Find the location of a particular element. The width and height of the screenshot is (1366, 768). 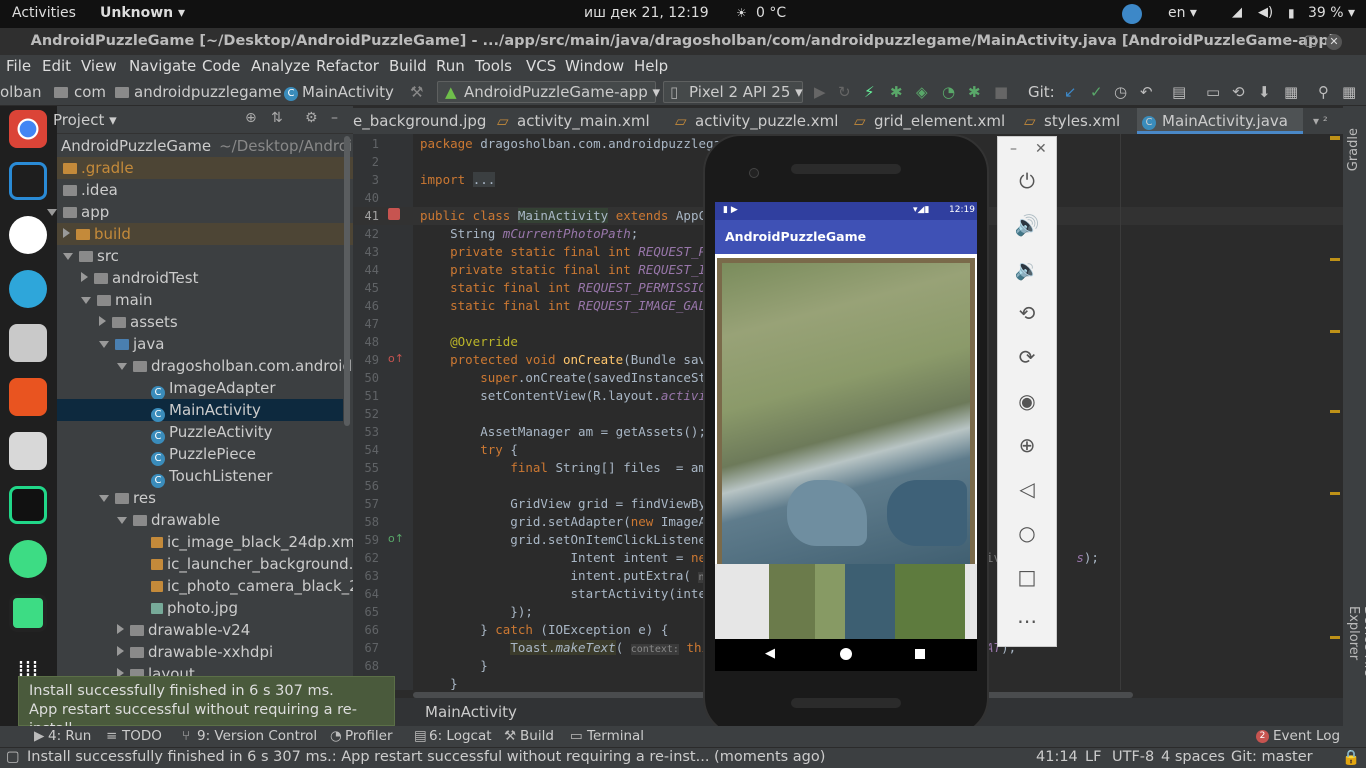

tree-item-androidtest: androidTest is located at coordinates (139, 278).